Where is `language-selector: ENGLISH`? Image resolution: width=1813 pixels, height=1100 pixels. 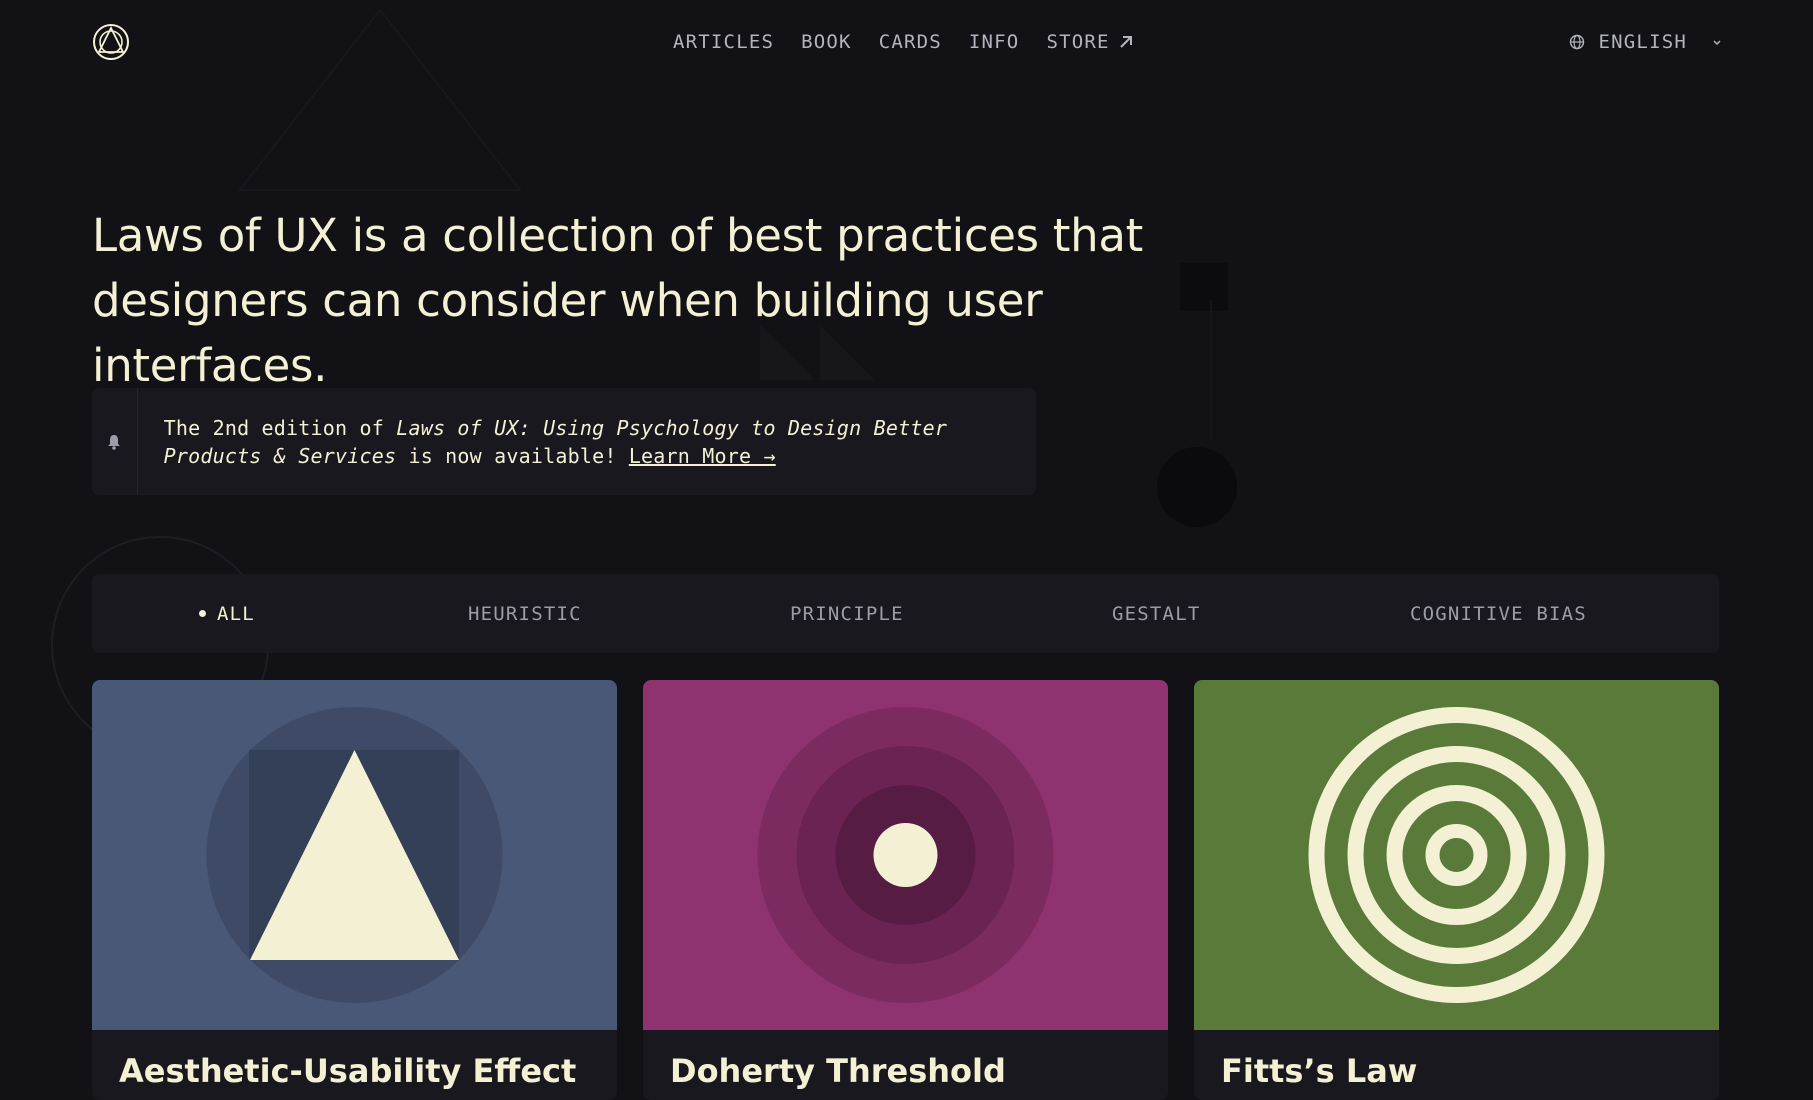
language-selector: ENGLISH is located at coordinates (1645, 42).